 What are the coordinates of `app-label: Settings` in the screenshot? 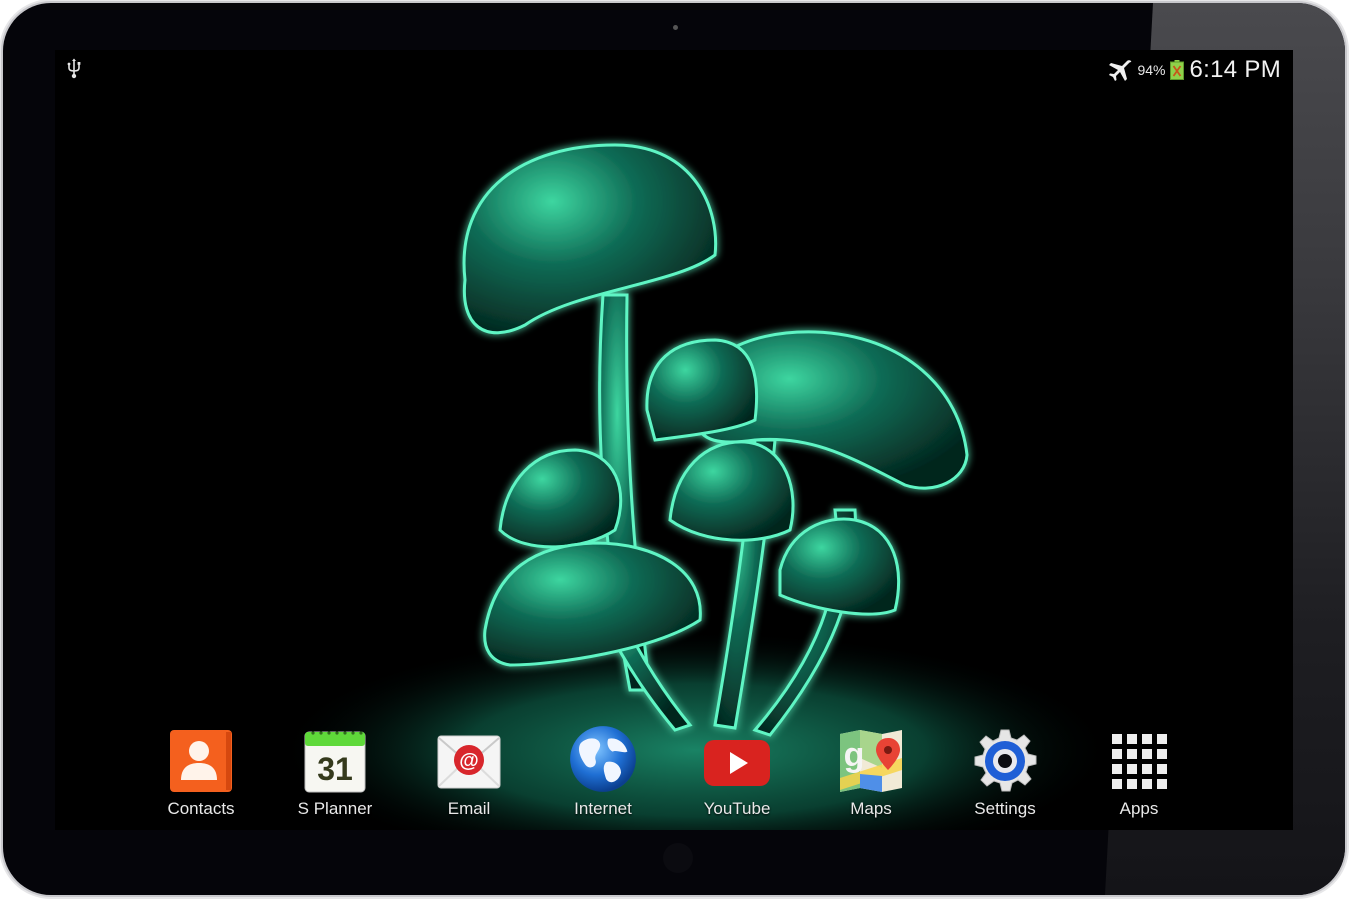 It's located at (1005, 808).